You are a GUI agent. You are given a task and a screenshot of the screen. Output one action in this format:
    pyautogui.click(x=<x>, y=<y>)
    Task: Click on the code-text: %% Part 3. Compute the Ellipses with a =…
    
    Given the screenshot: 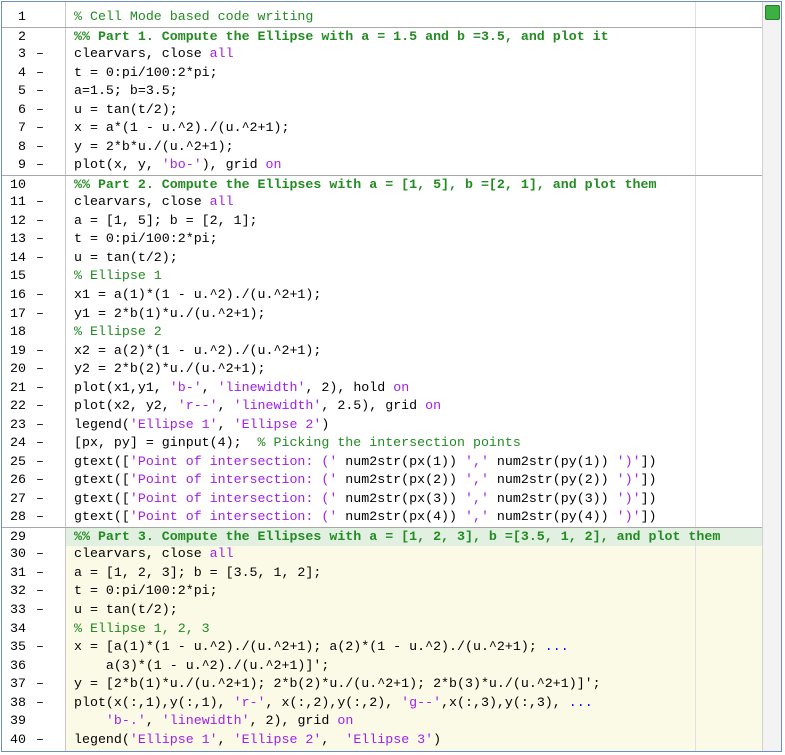 What is the action you would take?
    pyautogui.click(x=397, y=537)
    